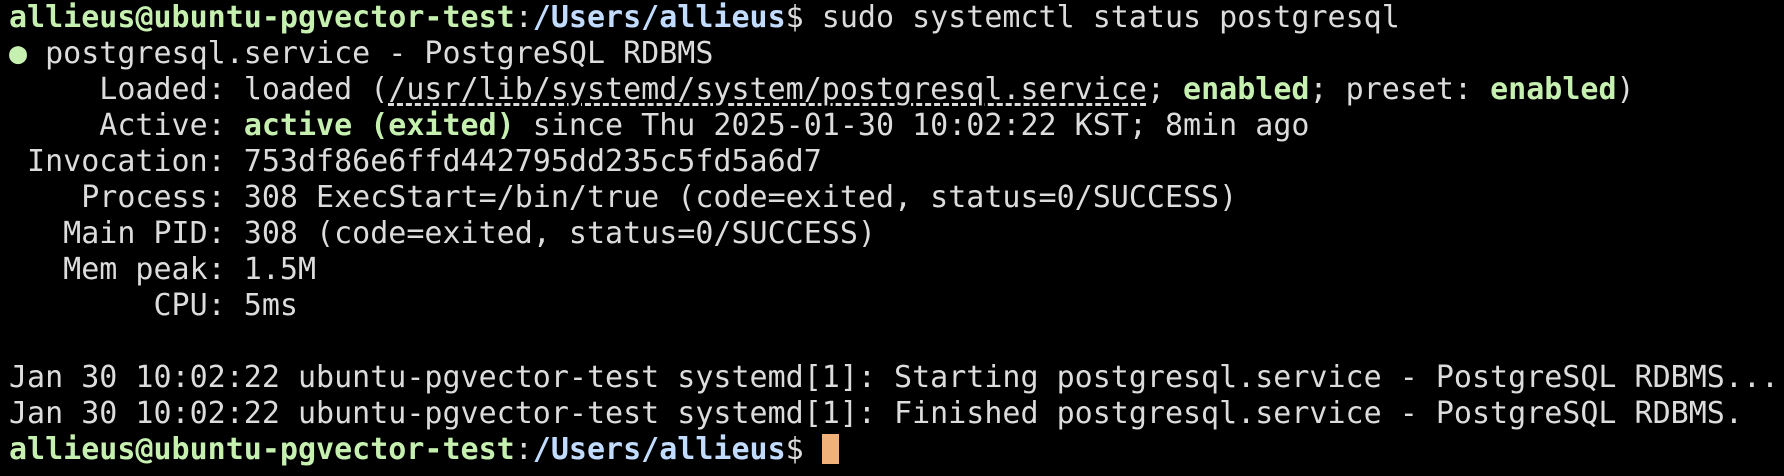  Describe the element at coordinates (1246, 89) in the screenshot. I see `enabled-state: enabled` at that location.